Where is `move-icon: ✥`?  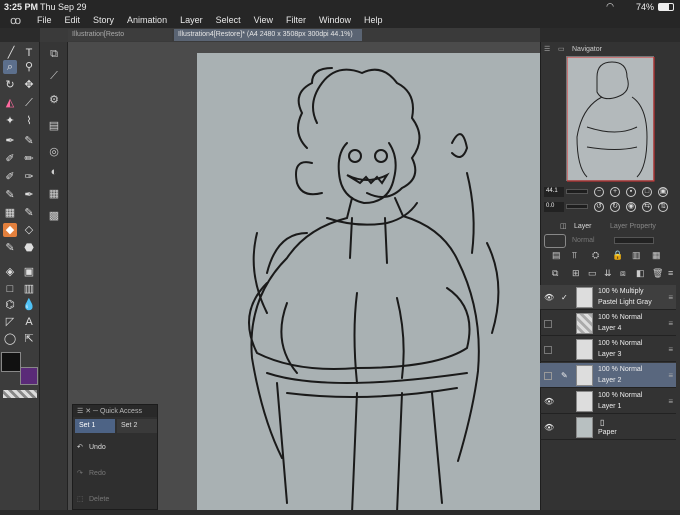
move-icon: ✥ is located at coordinates (29, 85).